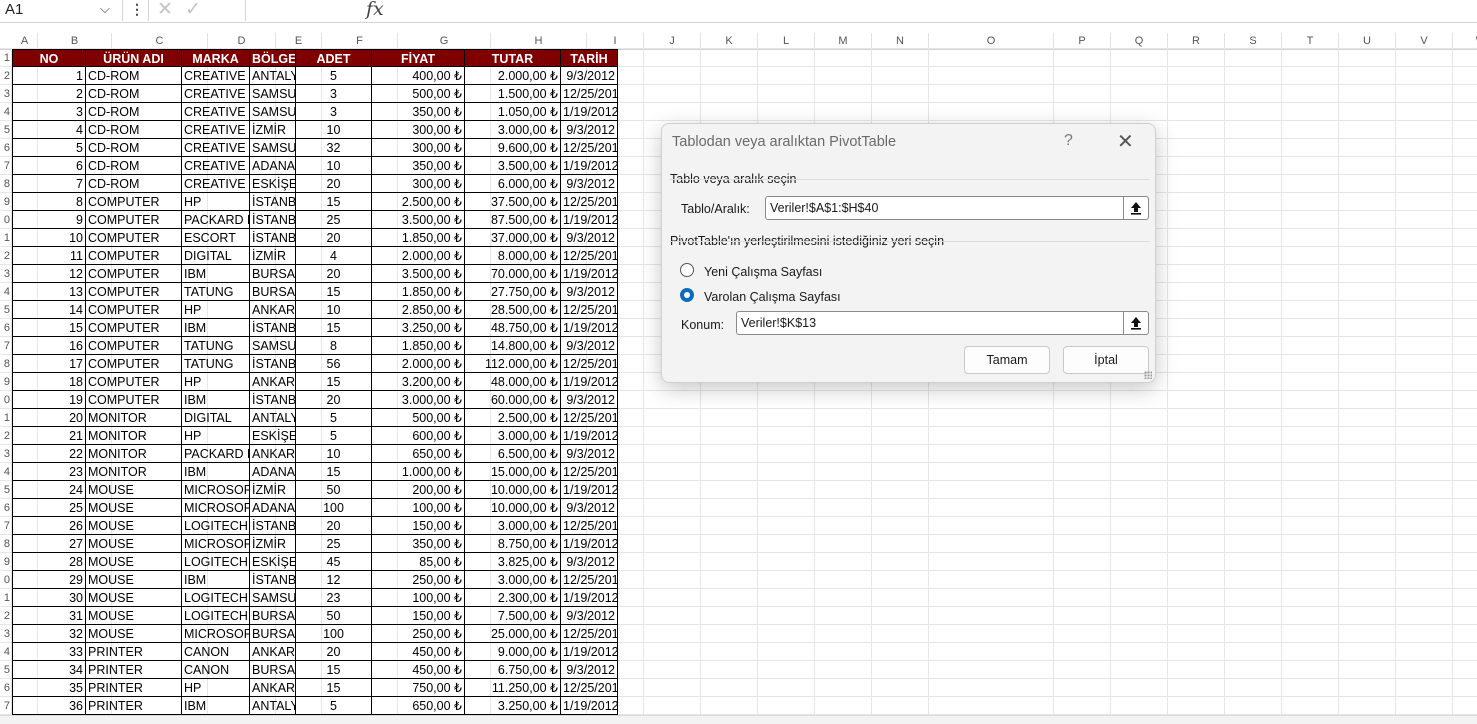  What do you see at coordinates (418, 472) in the screenshot?
I see `table-cell: 1.000,00 ₺` at bounding box center [418, 472].